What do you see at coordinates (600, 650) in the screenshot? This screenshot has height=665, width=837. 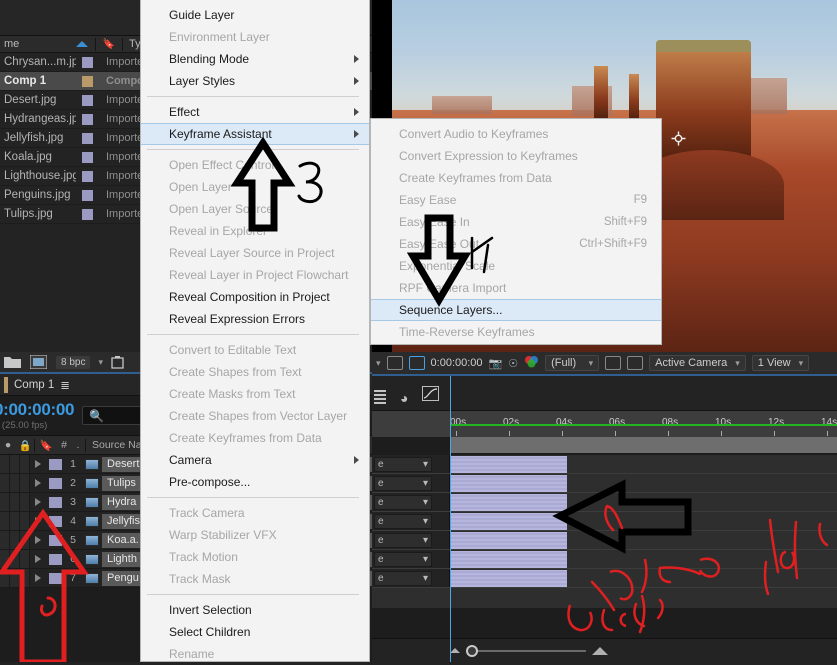 I see `mountain-large-icon` at bounding box center [600, 650].